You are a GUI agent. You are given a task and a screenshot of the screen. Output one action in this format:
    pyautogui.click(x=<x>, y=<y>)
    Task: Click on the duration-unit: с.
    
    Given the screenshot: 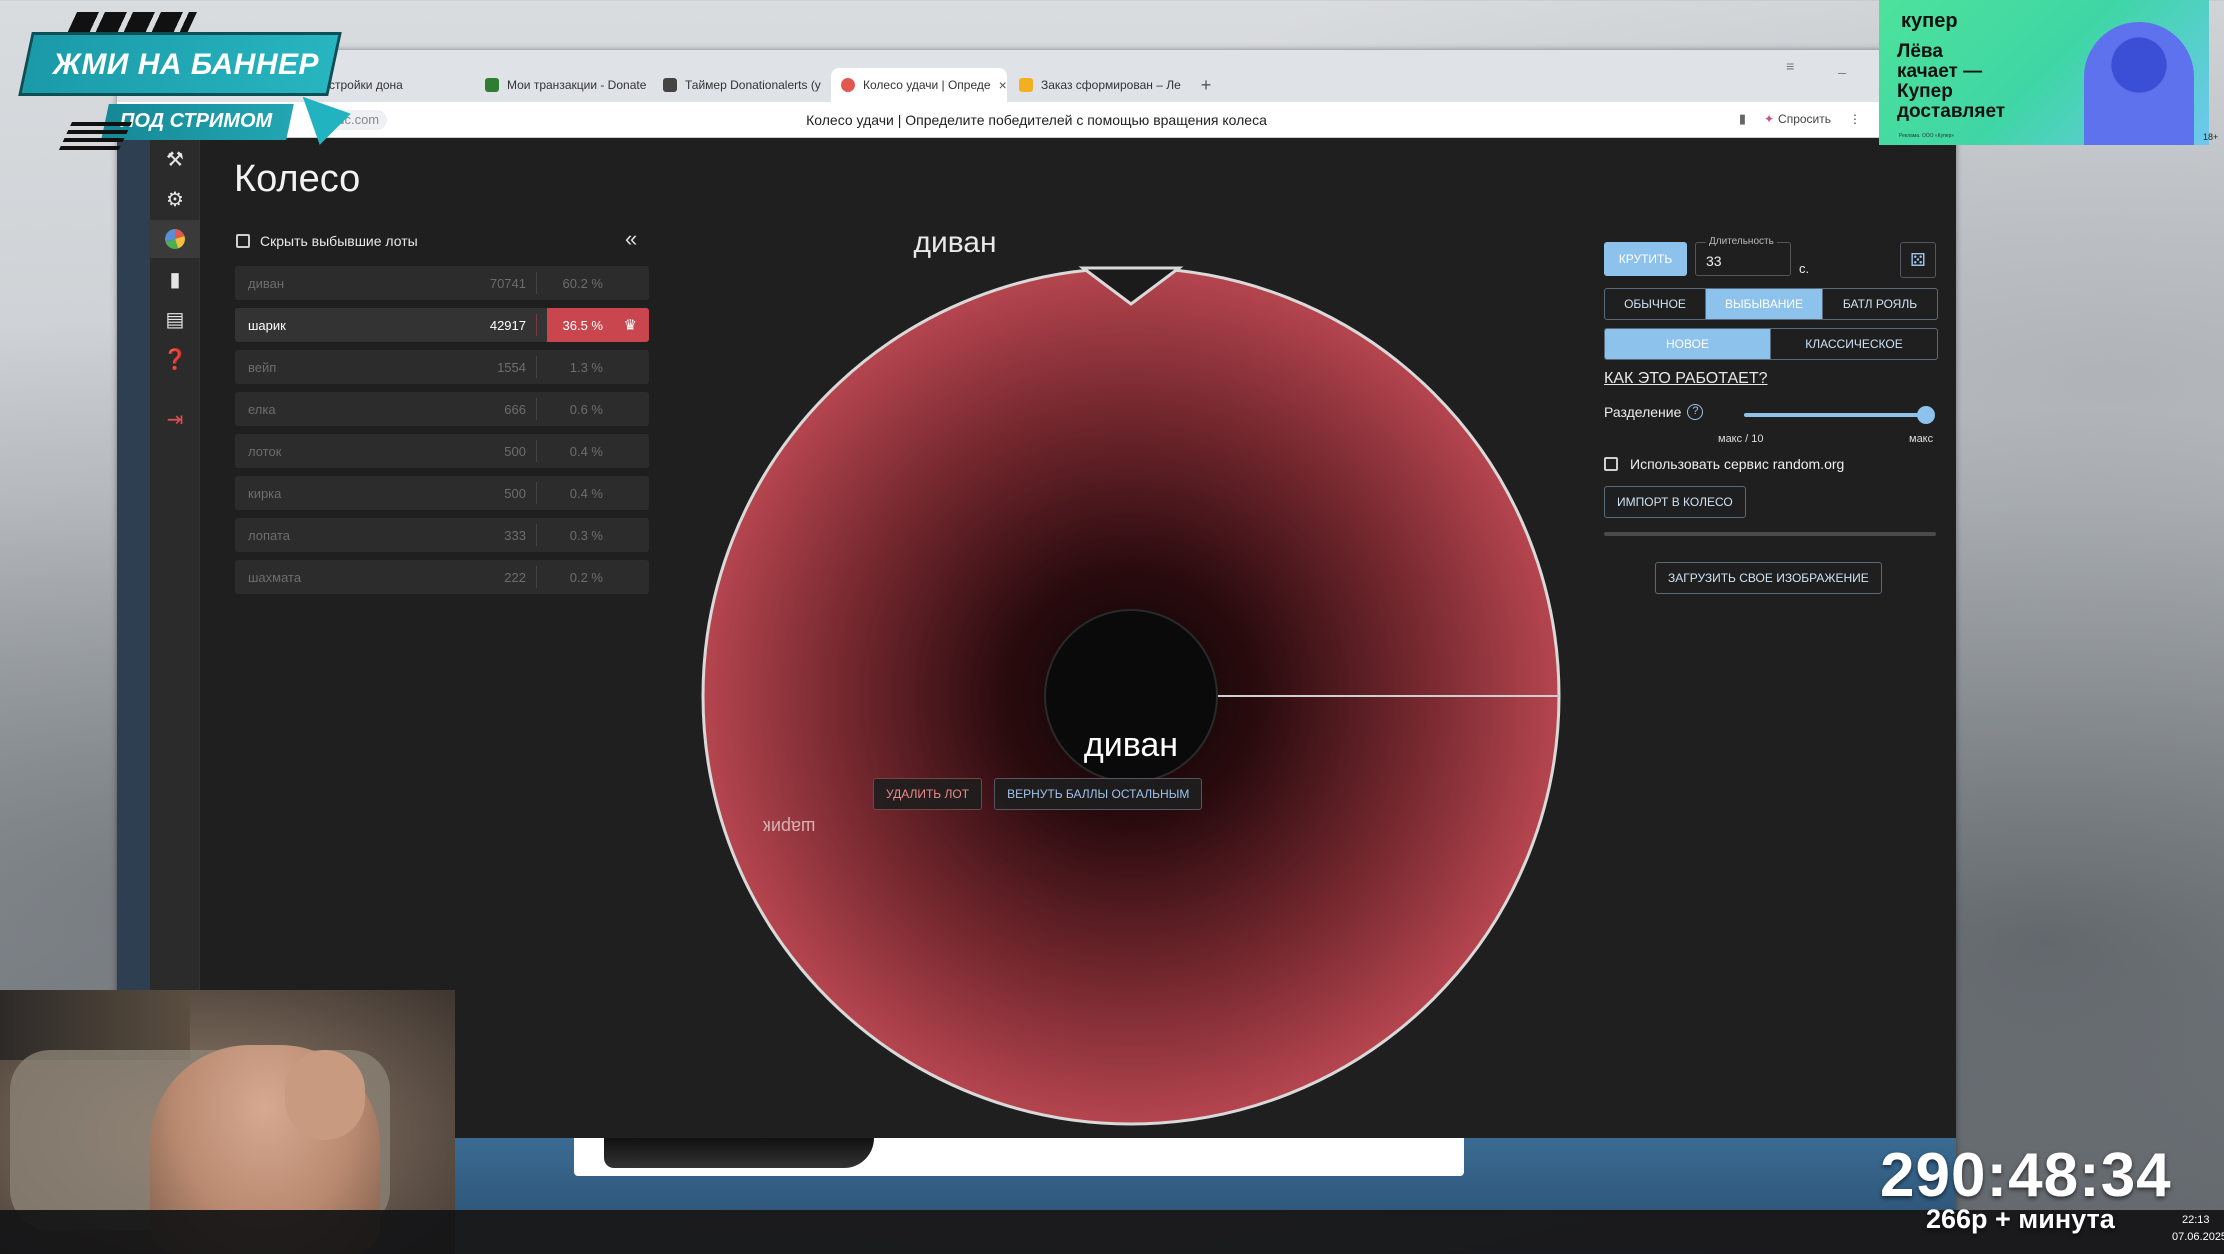 What is the action you would take?
    pyautogui.click(x=1804, y=268)
    